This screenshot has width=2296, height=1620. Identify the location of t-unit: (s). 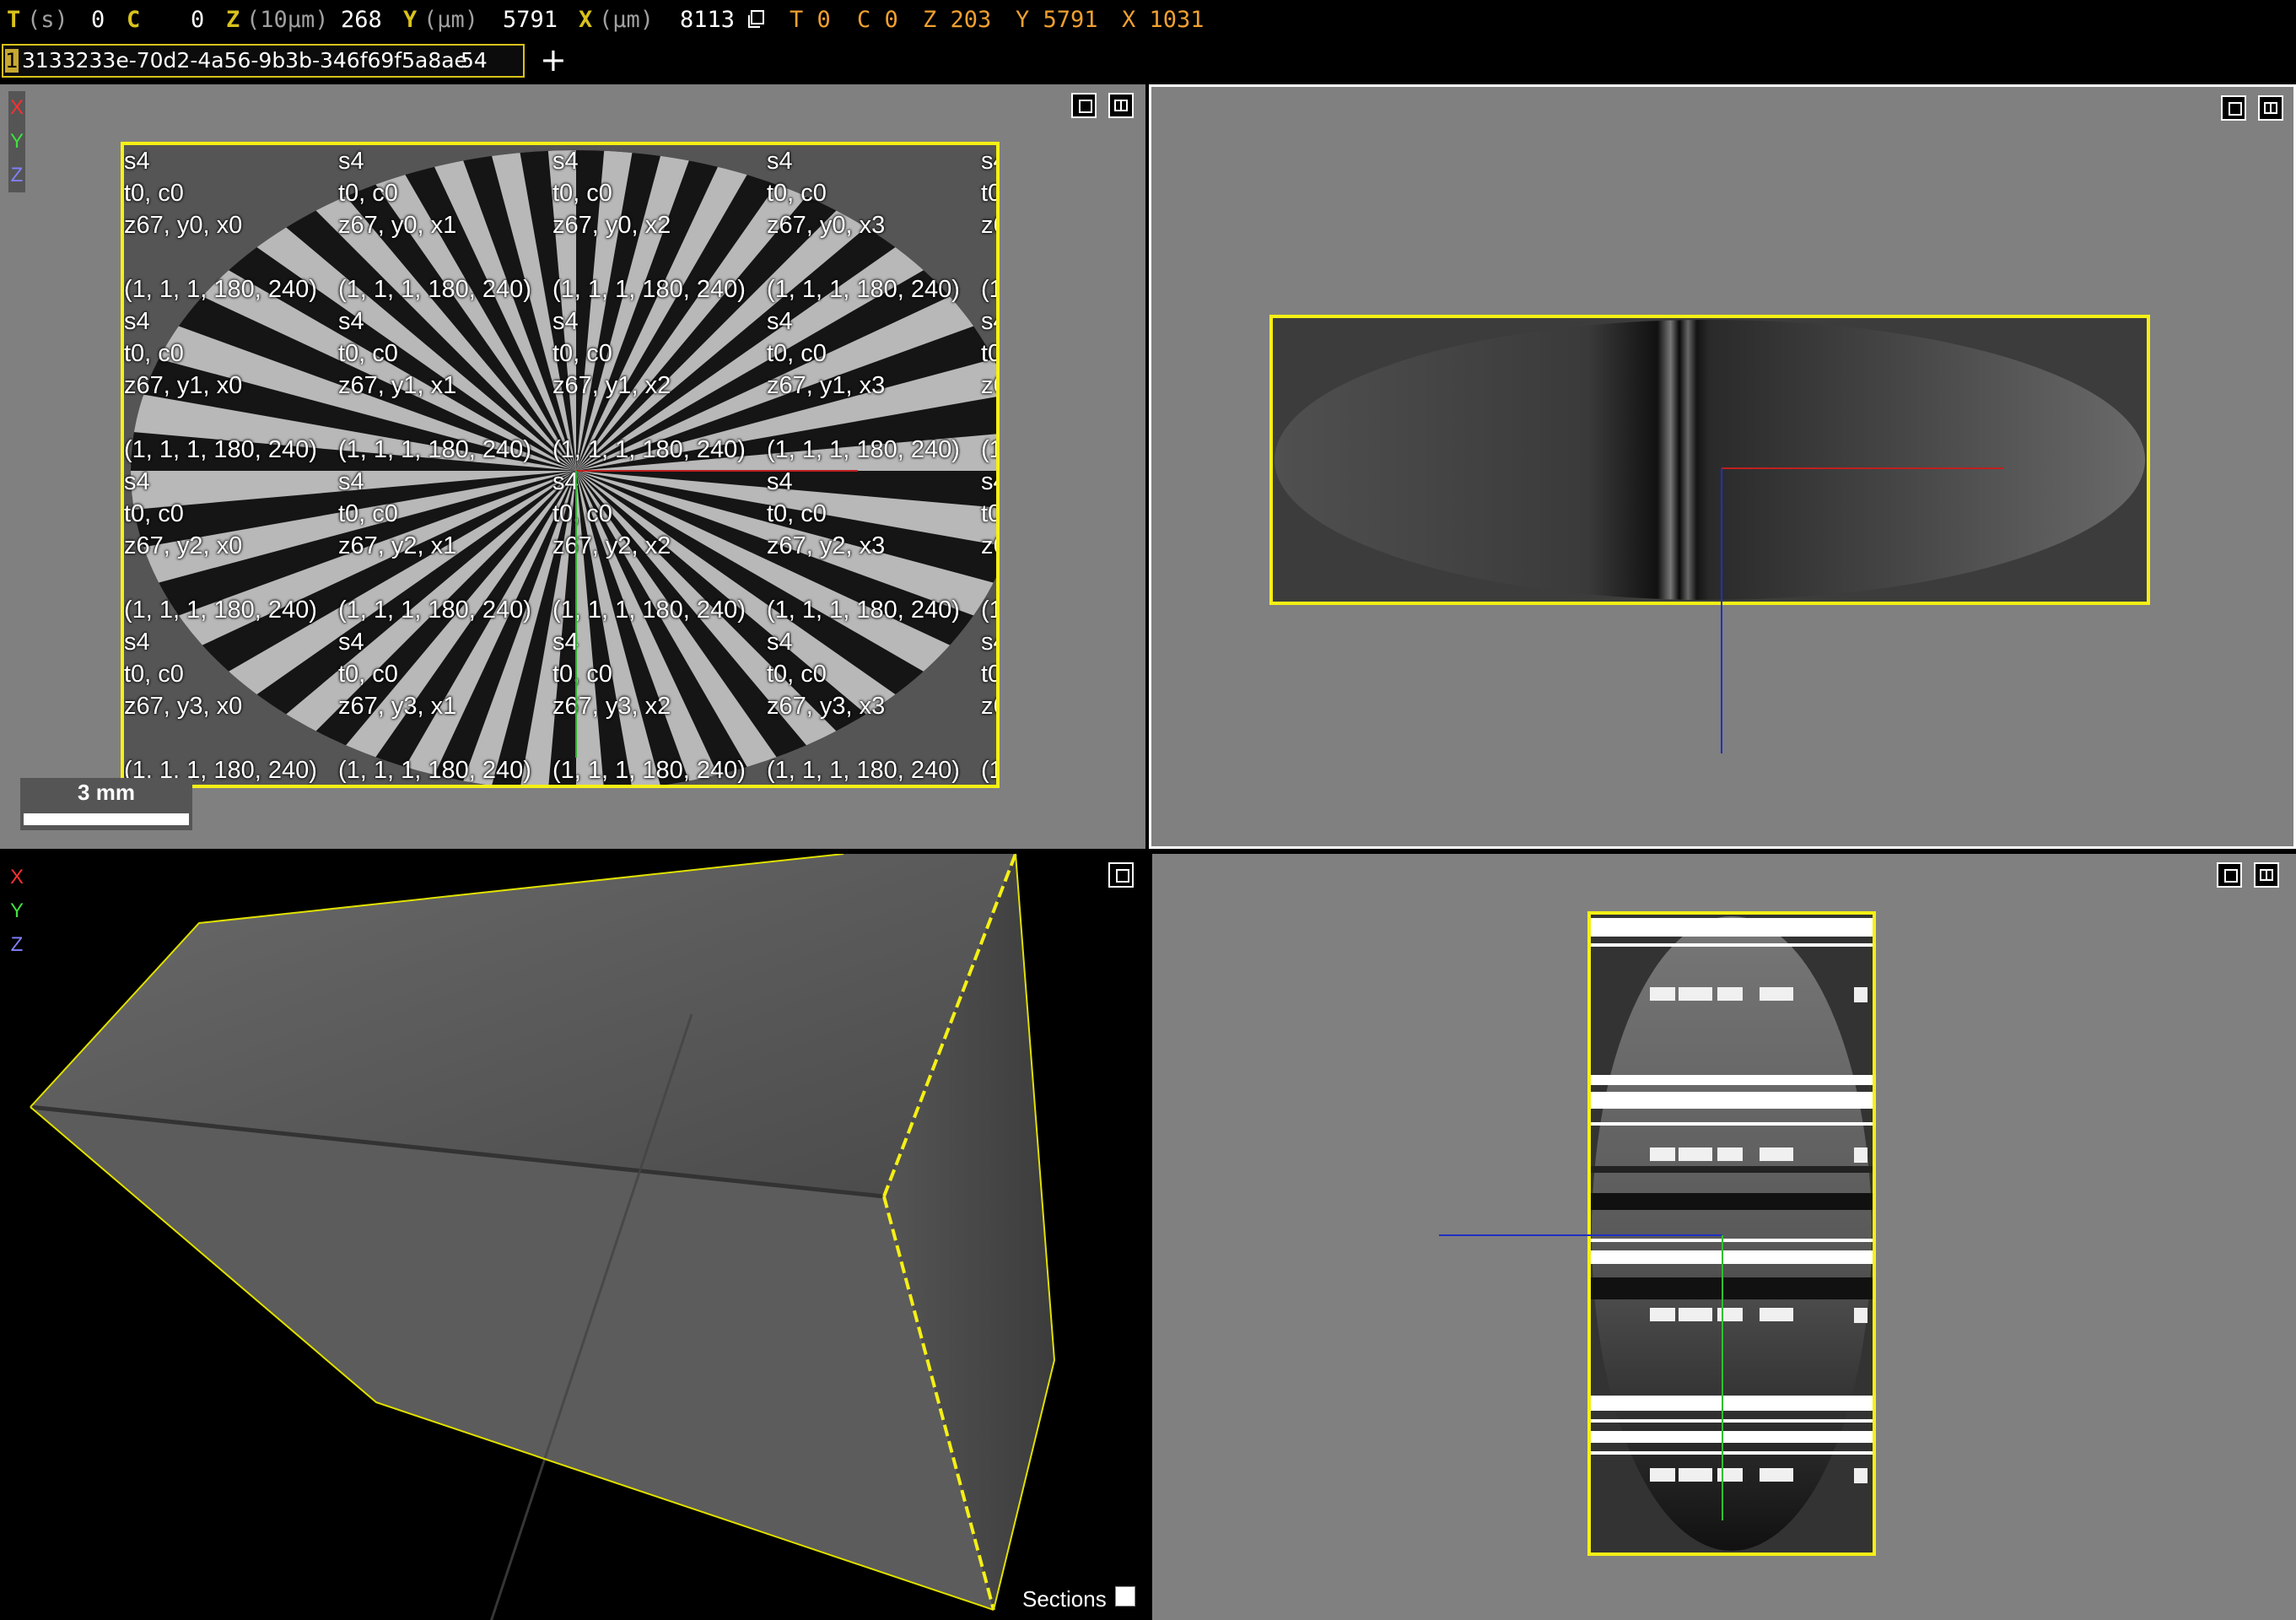
(47, 20).